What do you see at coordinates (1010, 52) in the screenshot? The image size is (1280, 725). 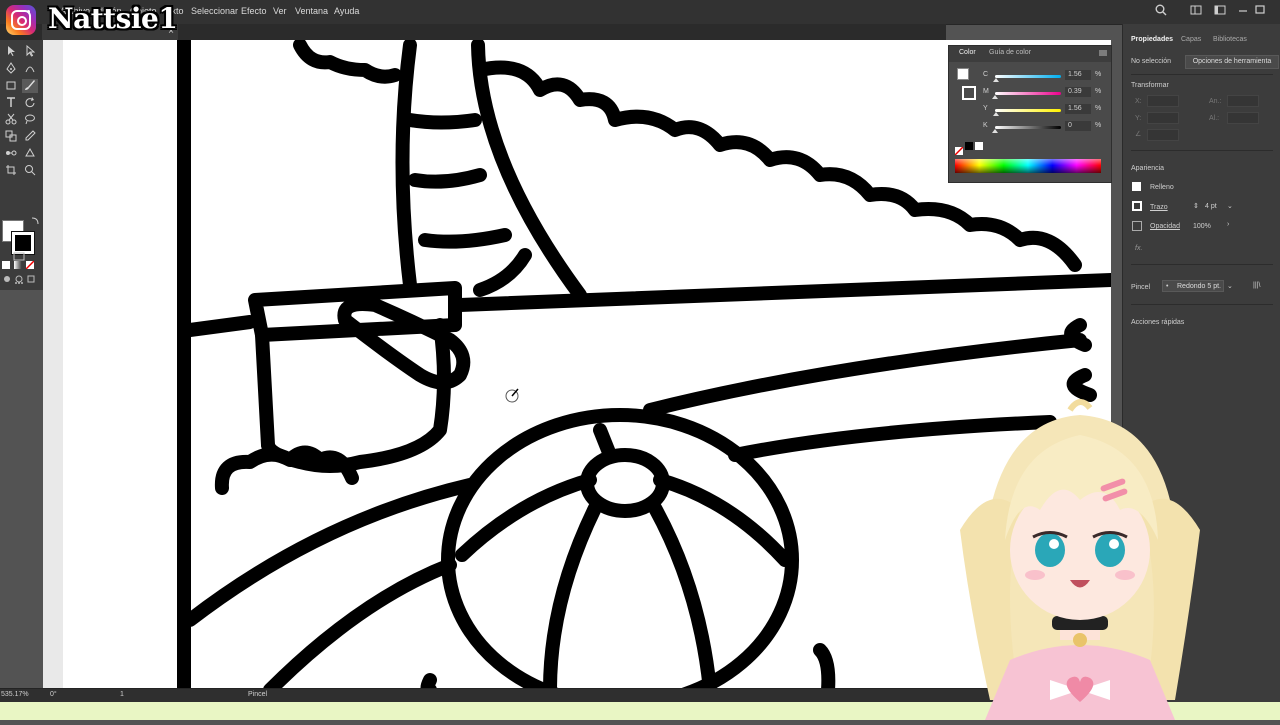 I see `tab-color-guide: Guía de color` at bounding box center [1010, 52].